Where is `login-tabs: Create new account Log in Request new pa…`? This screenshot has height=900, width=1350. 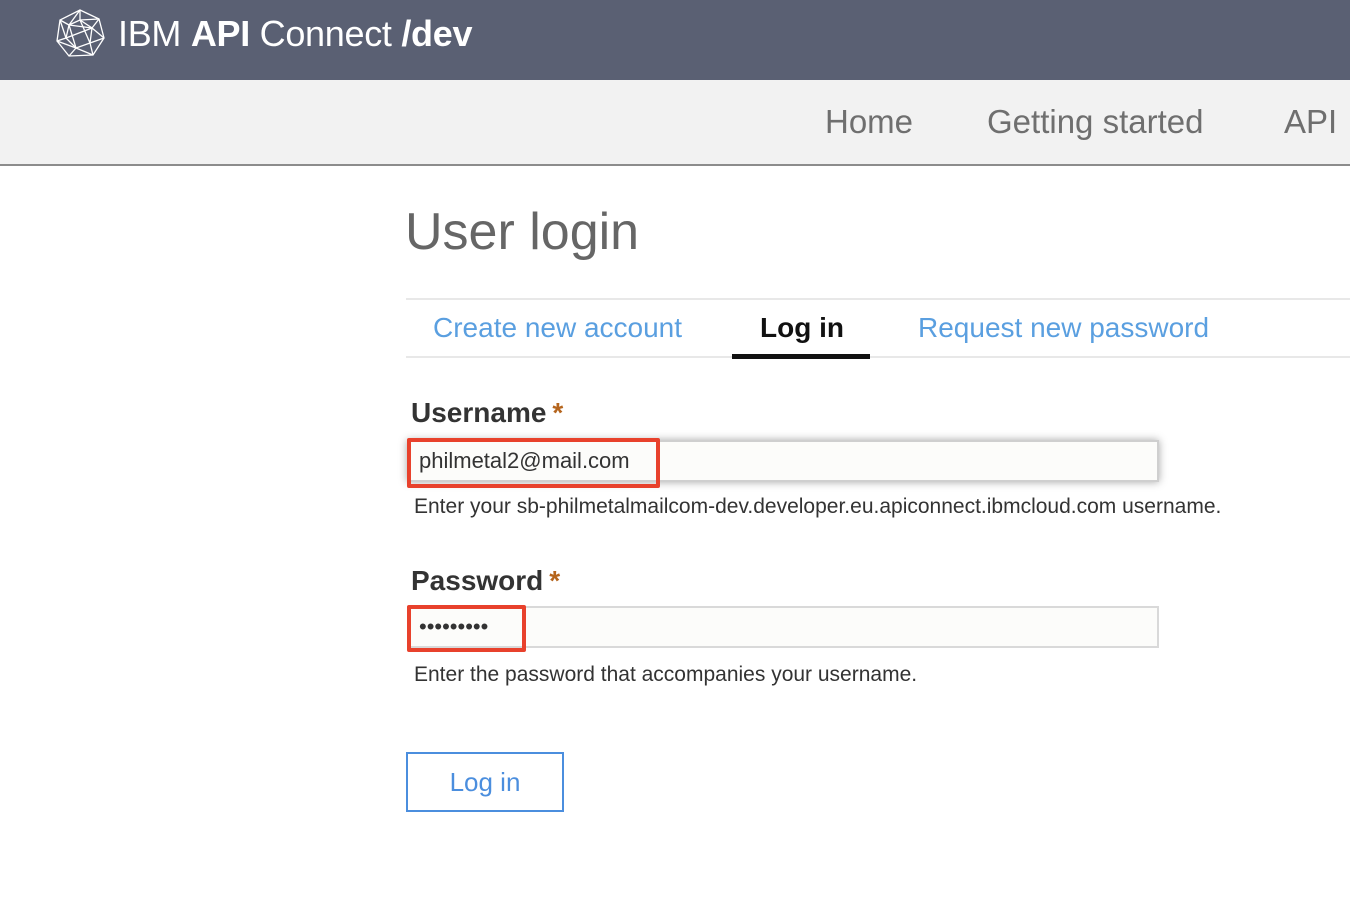 login-tabs: Create new account Log in Request new pa… is located at coordinates (878, 328).